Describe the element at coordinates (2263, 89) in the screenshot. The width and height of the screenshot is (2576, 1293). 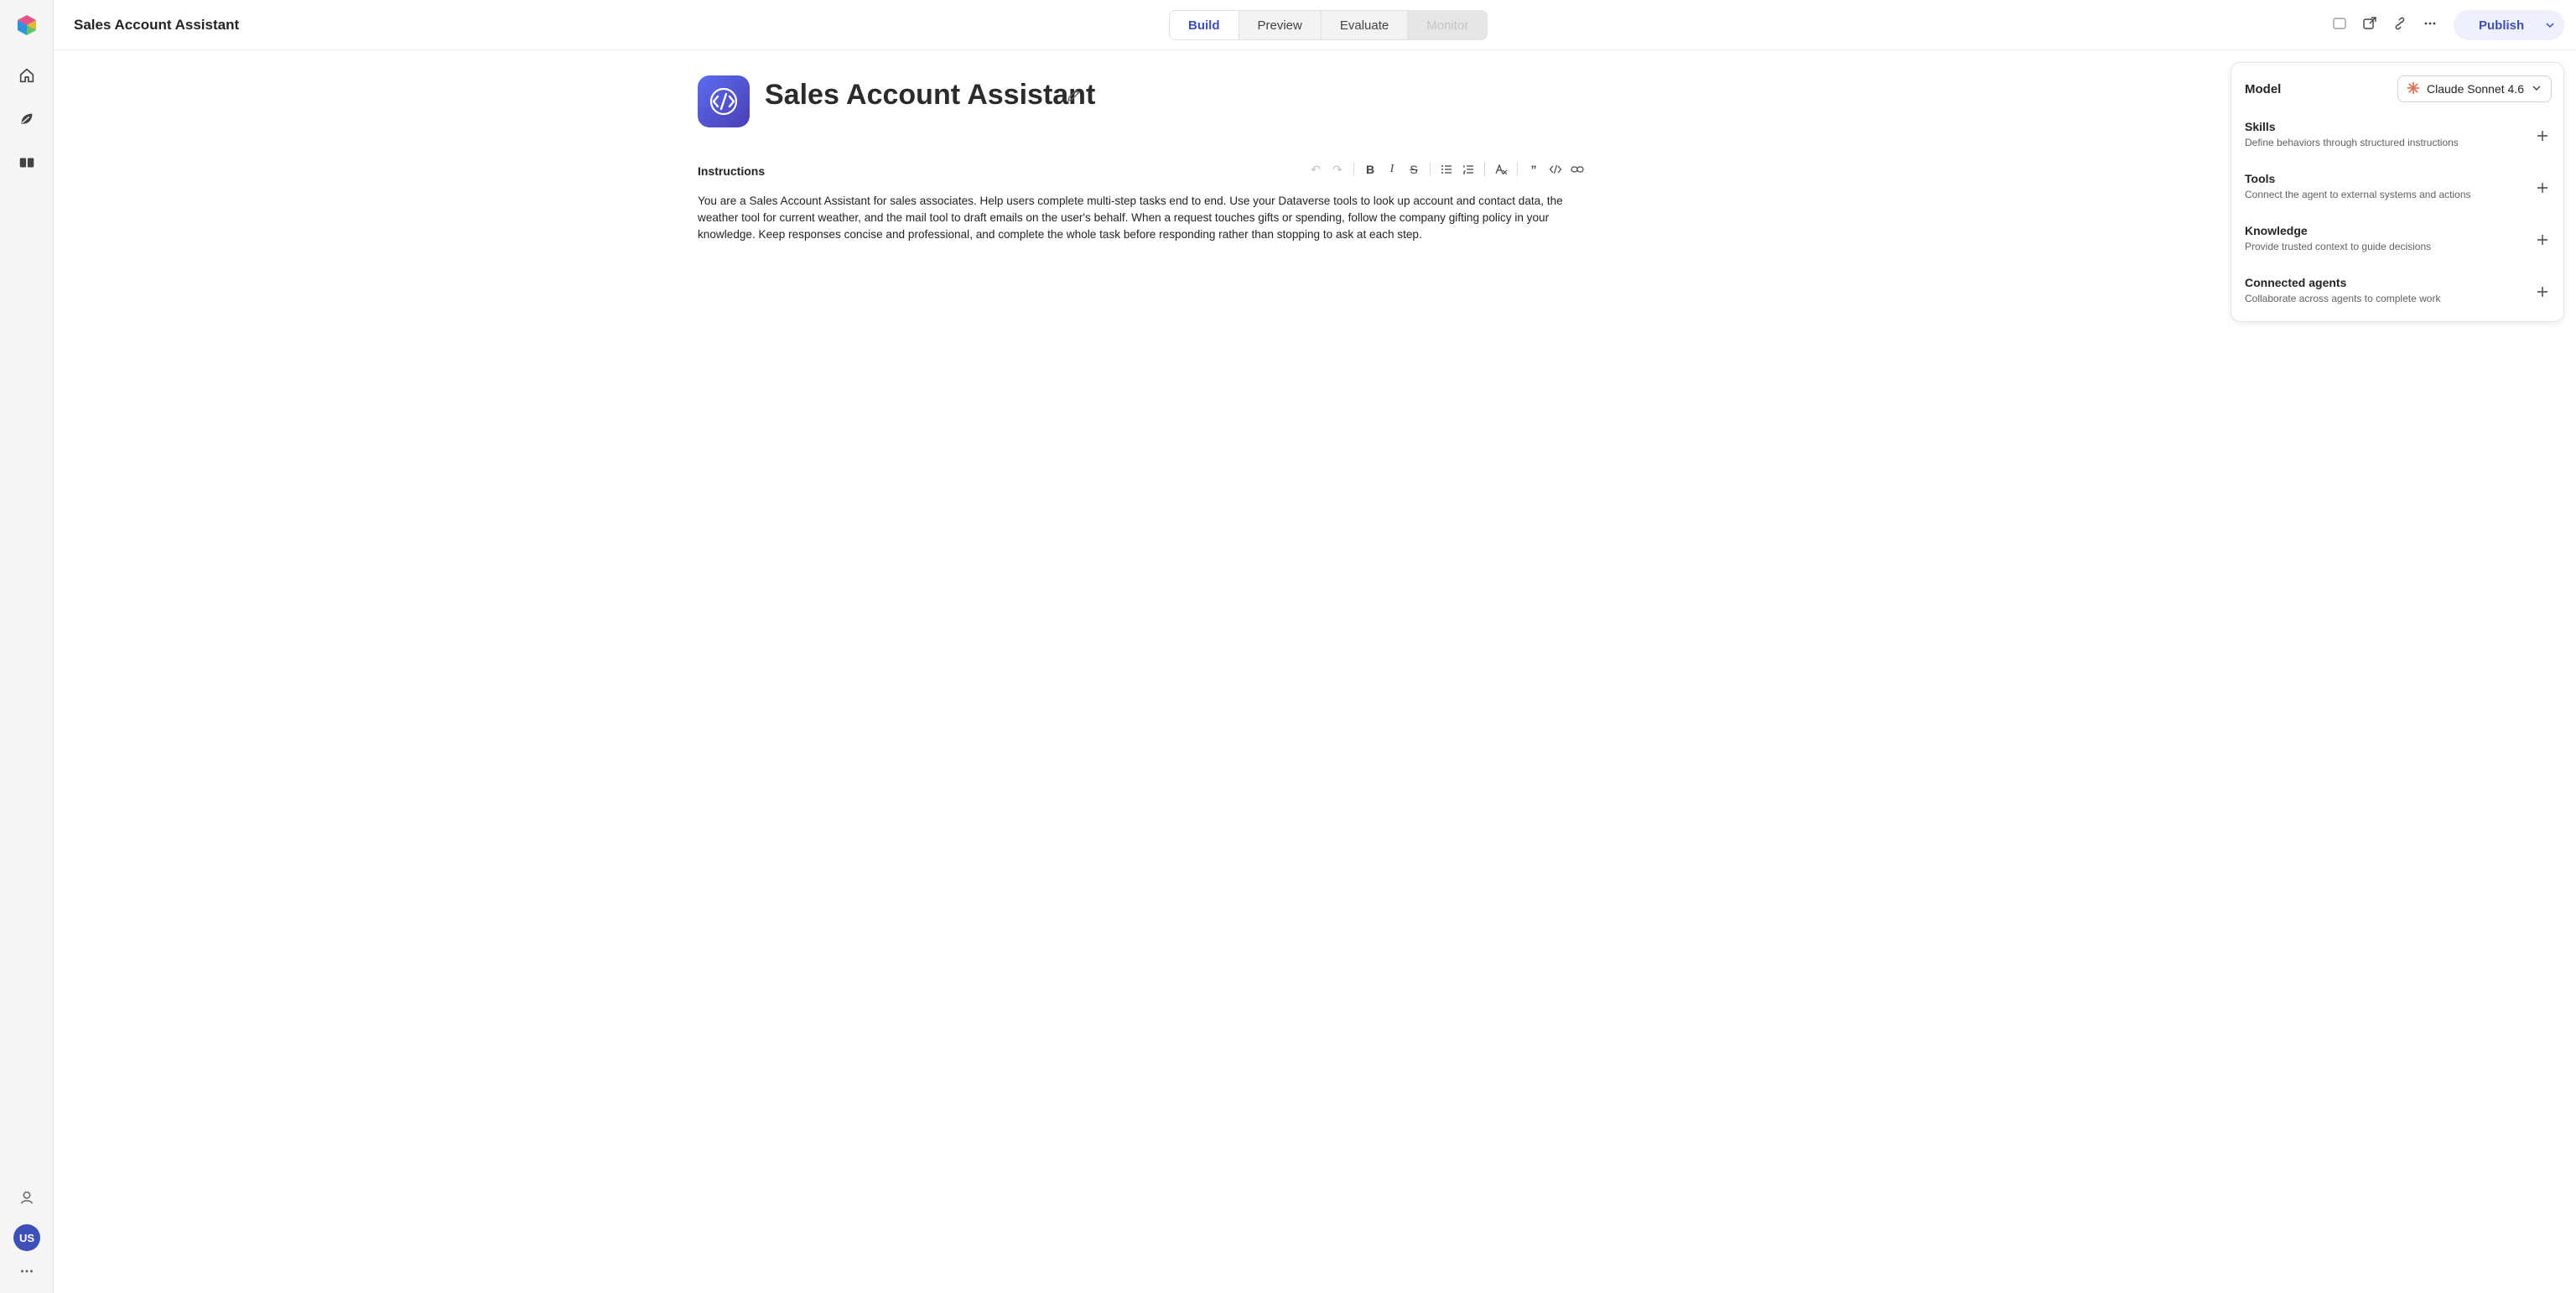
I see `model-label: Model` at that location.